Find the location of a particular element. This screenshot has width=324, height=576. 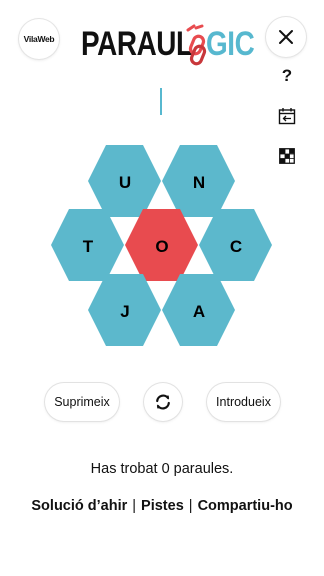

hex-cell-mid-left: T is located at coordinates (87, 245).